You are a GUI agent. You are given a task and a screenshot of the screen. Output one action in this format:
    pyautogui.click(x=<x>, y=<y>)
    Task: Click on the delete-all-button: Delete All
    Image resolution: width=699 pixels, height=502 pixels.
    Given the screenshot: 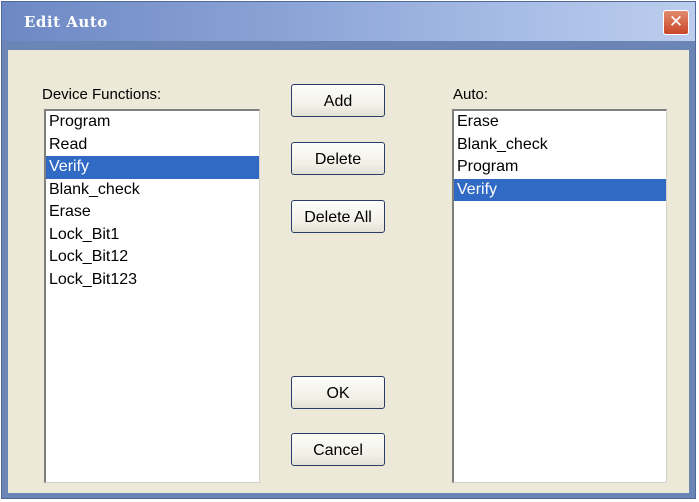 What is the action you would take?
    pyautogui.click(x=338, y=216)
    